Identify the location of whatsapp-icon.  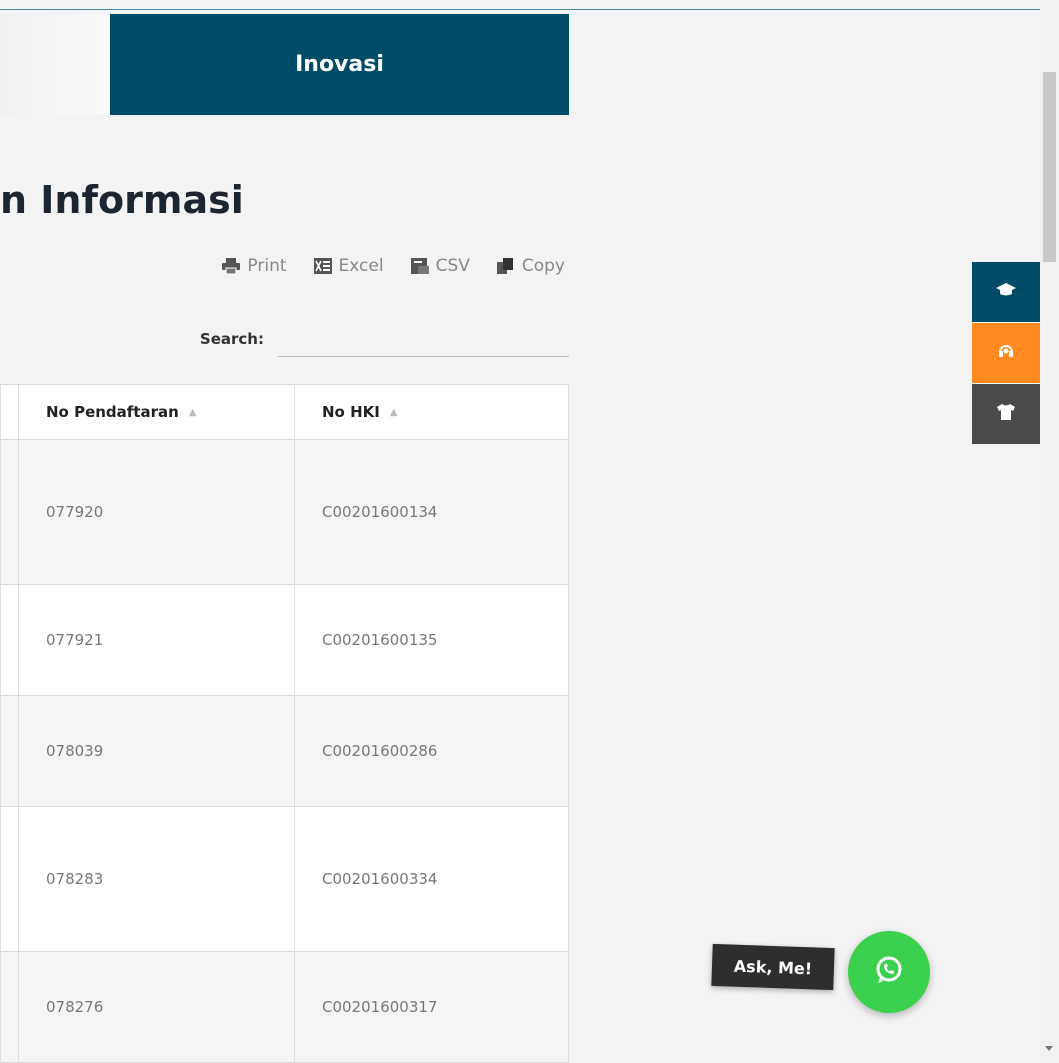
(889, 972).